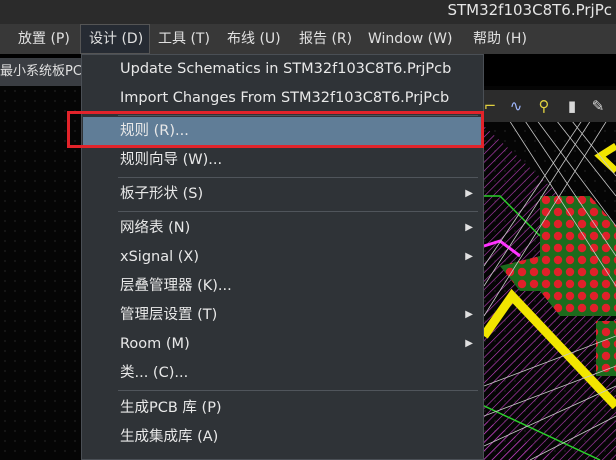 This screenshot has width=616, height=460. What do you see at coordinates (283, 194) in the screenshot?
I see `menu-item-board-shape: 板子形状 (S) ▶` at bounding box center [283, 194].